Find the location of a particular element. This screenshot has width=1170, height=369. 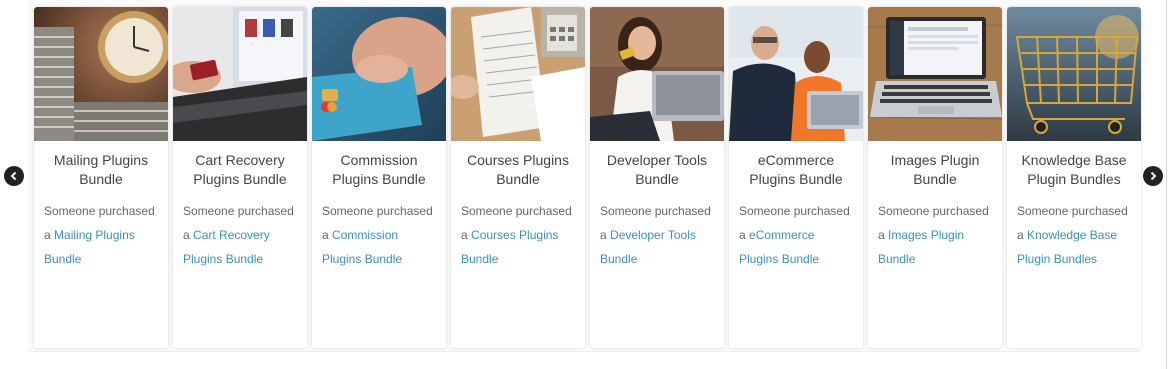

chevron-right-icon is located at coordinates (1153, 176).